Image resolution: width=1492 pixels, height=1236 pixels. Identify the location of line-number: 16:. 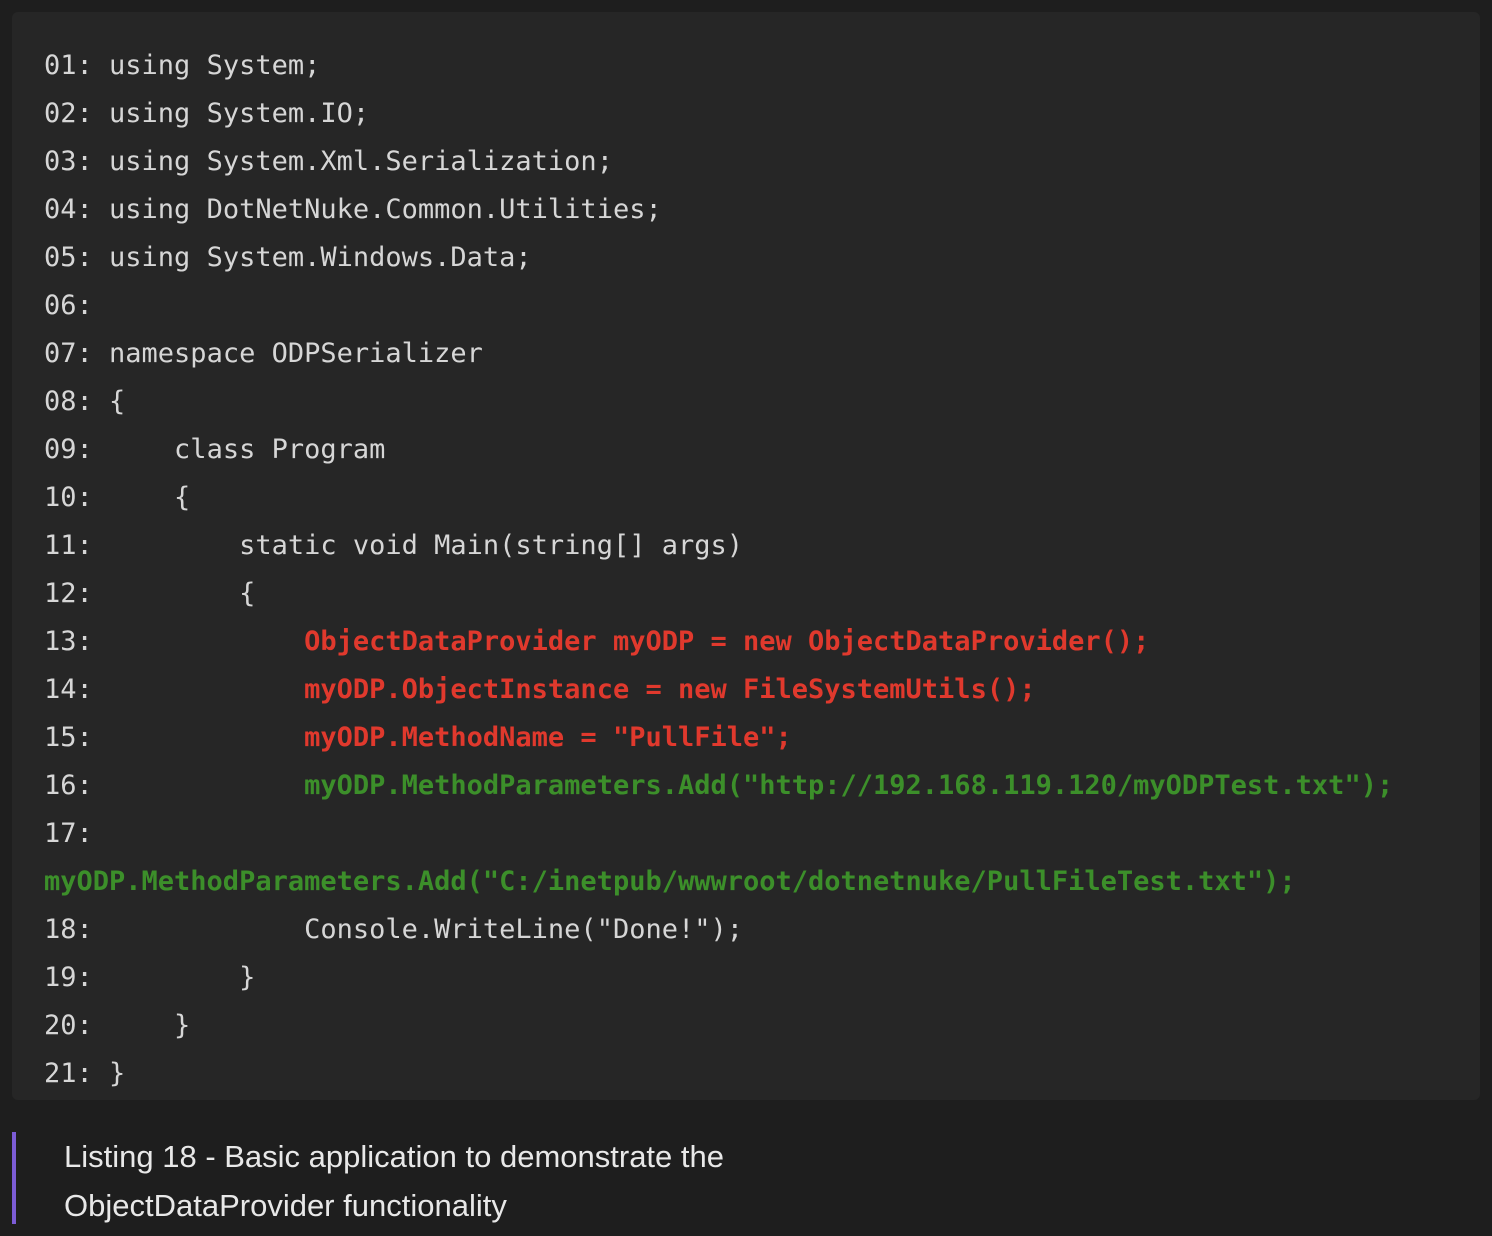
(77, 785).